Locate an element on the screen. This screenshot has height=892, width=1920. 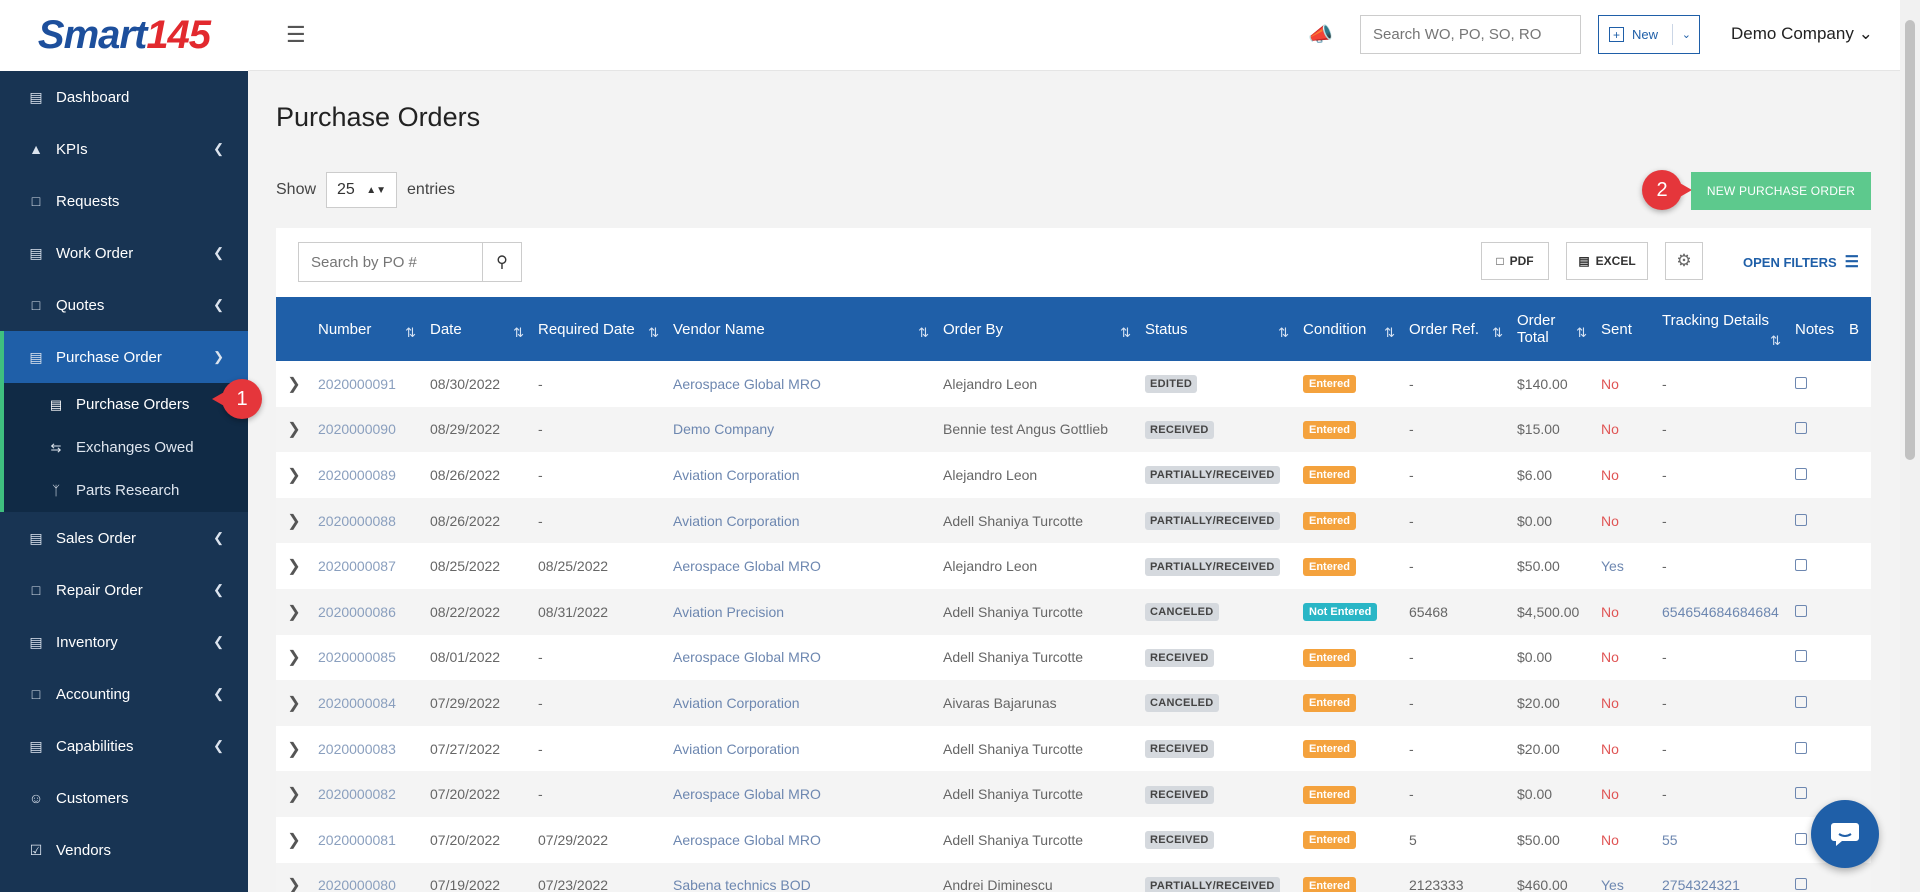
column-header-tracking-details: Tracking Details ⇅ is located at coordinates (1722, 329).